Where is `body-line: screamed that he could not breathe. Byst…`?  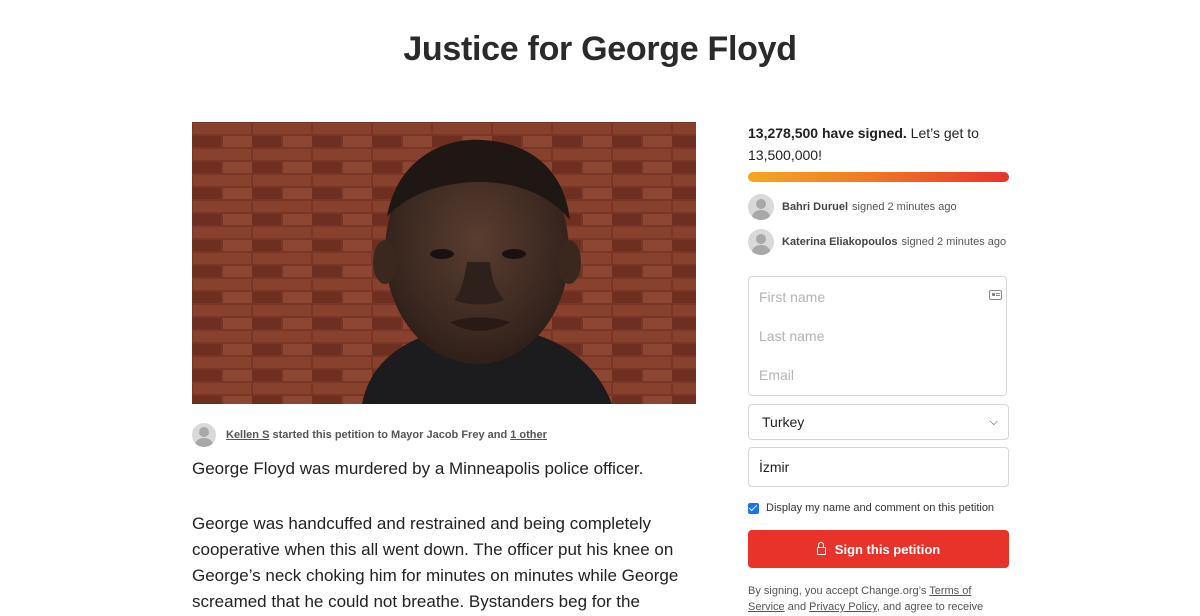 body-line: screamed that he could not breathe. Byst… is located at coordinates (416, 601).